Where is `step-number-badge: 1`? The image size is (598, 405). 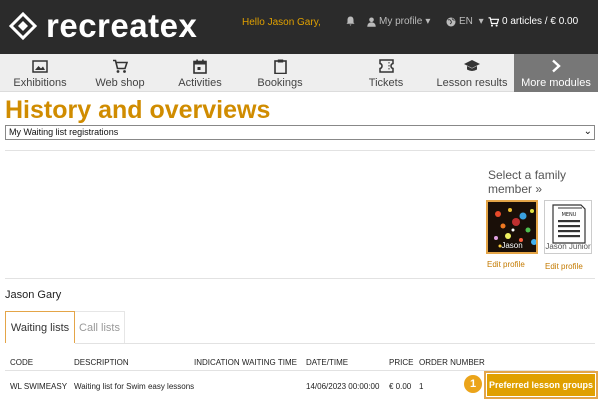
step-number-badge: 1 is located at coordinates (473, 384).